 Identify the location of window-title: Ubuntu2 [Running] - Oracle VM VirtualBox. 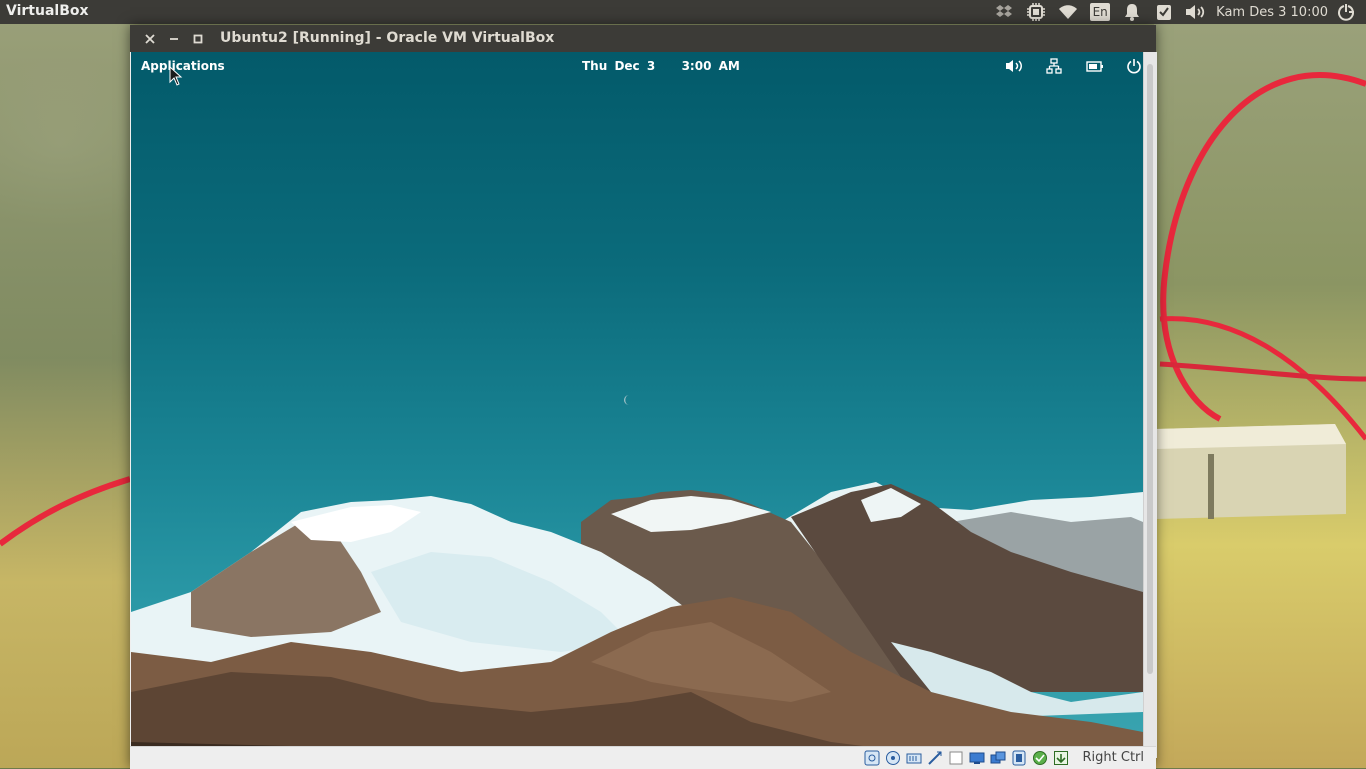
(387, 38).